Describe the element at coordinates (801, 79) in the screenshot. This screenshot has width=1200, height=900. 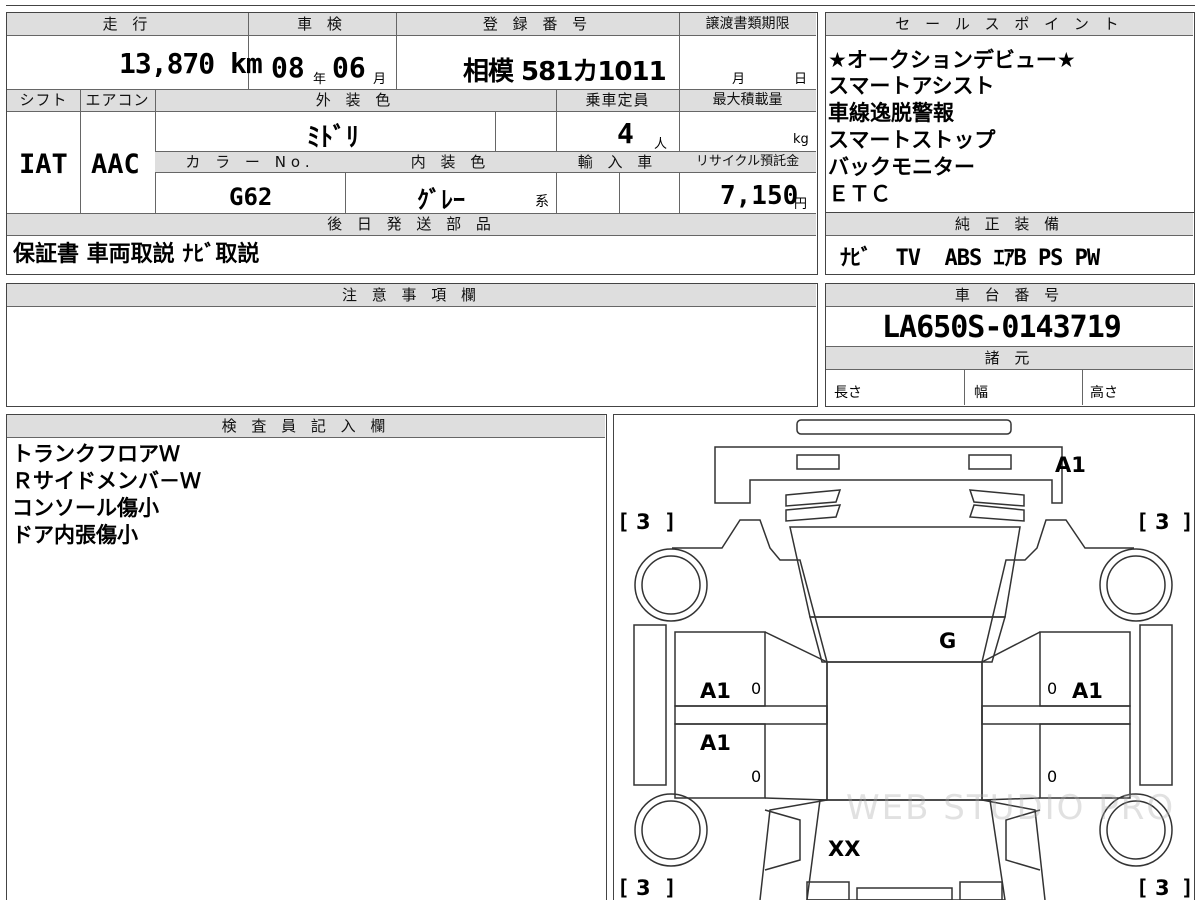
I see `transfer-day-unit: 日` at that location.